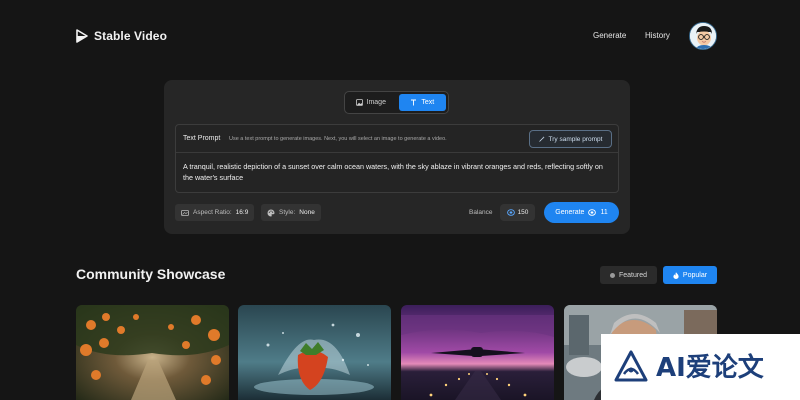 The height and width of the screenshot is (400, 800). Describe the element at coordinates (481, 212) in the screenshot. I see `balance-label: Balance` at that location.